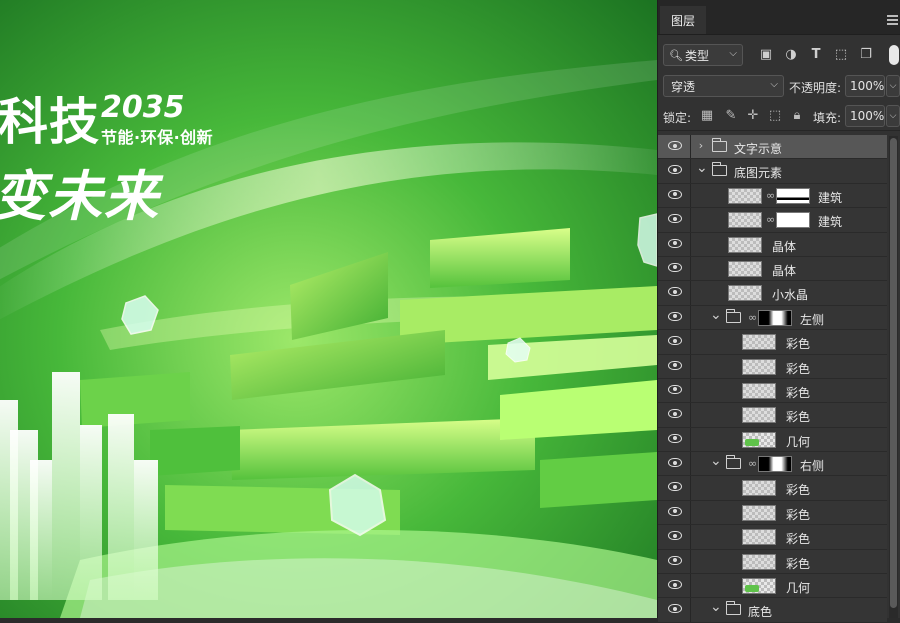 Image resolution: width=900 pixels, height=623 pixels. Describe the element at coordinates (772, 293) in the screenshot. I see `layer-row: 小水晶` at that location.